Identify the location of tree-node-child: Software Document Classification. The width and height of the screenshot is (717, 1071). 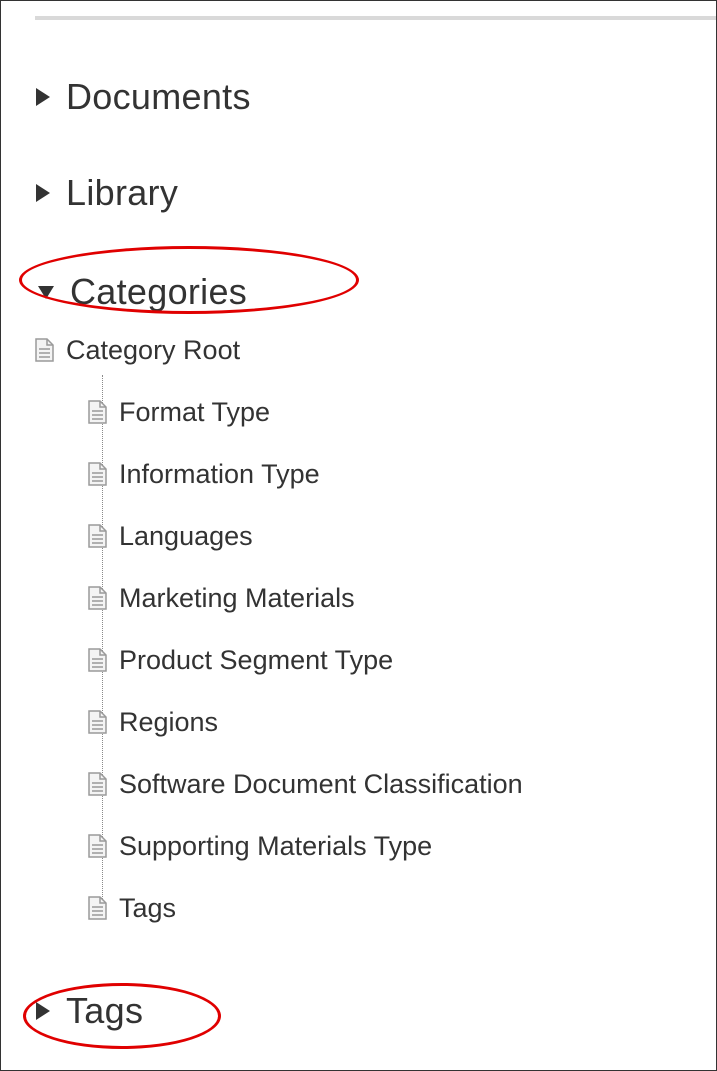
(305, 784).